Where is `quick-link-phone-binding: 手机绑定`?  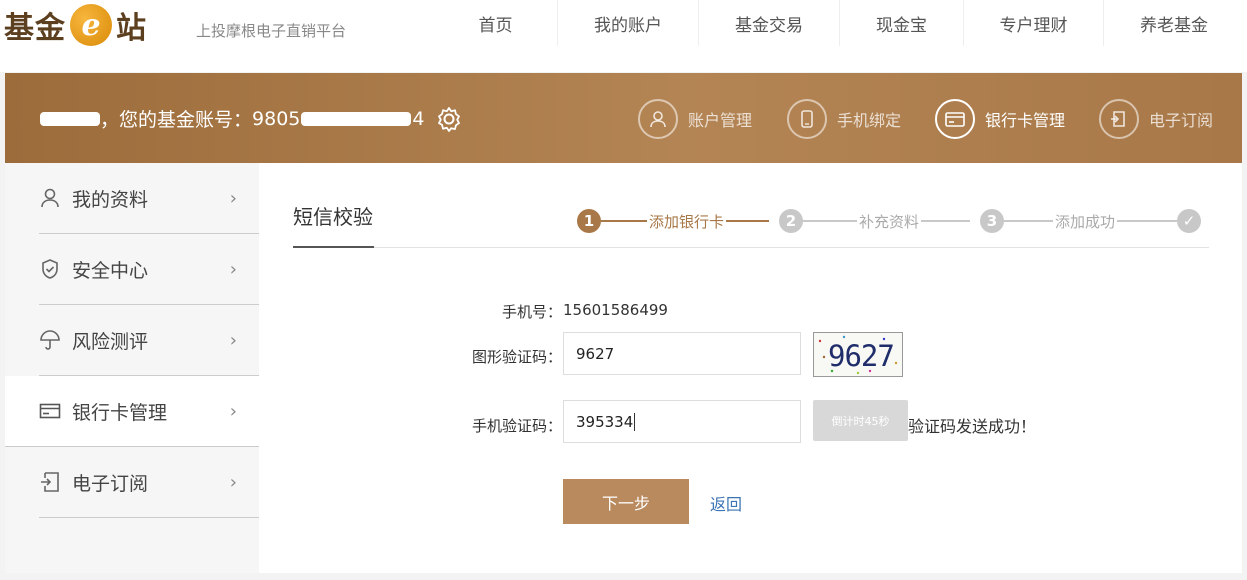 quick-link-phone-binding: 手机绑定 is located at coordinates (844, 119).